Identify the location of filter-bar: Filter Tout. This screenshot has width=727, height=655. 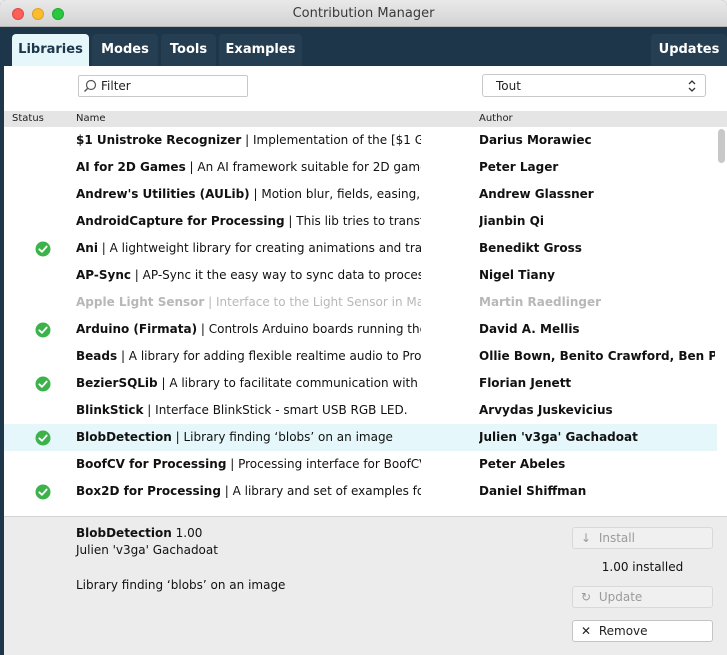
(365, 88).